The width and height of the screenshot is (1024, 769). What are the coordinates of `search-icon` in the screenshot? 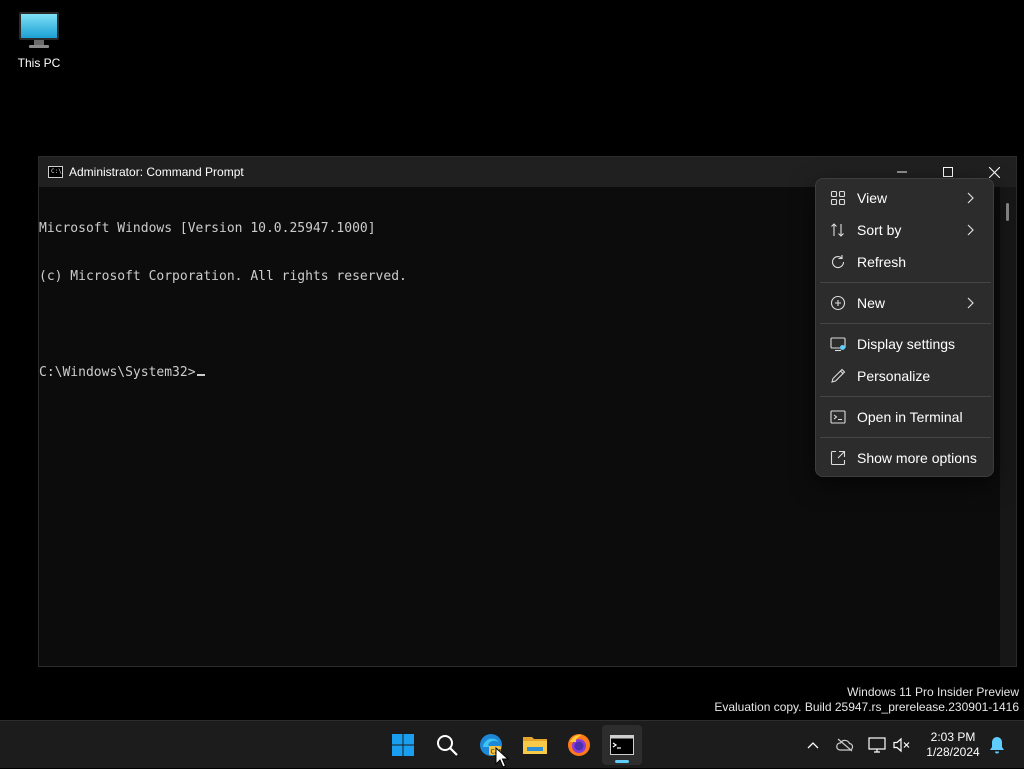 It's located at (447, 745).